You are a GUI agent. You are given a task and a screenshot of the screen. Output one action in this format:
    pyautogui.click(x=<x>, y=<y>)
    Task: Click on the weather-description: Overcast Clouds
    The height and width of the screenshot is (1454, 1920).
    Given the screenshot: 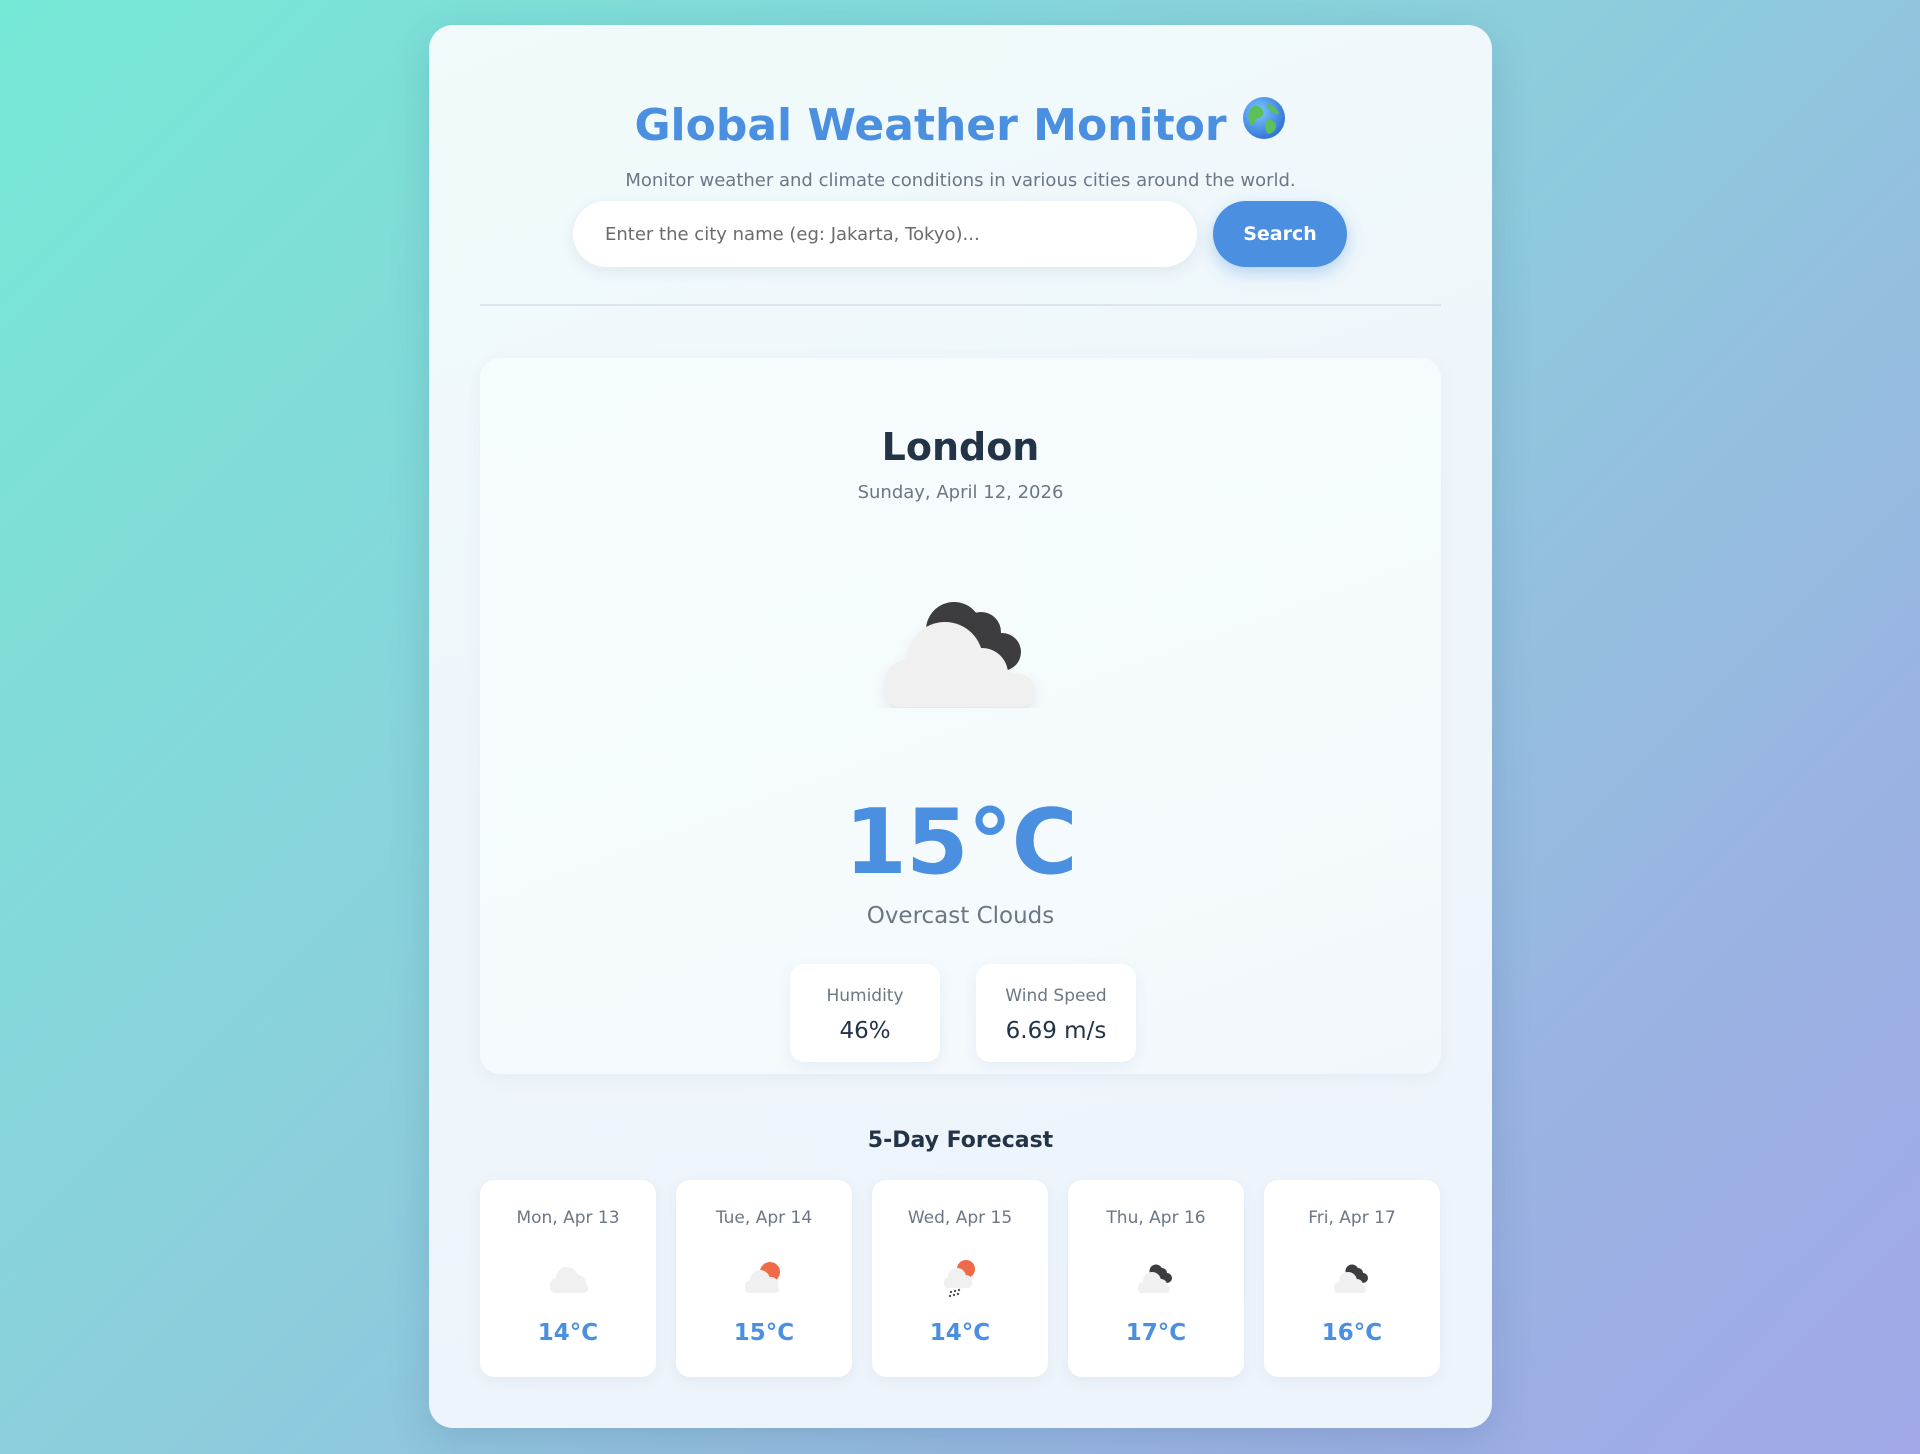 What is the action you would take?
    pyautogui.click(x=960, y=916)
    